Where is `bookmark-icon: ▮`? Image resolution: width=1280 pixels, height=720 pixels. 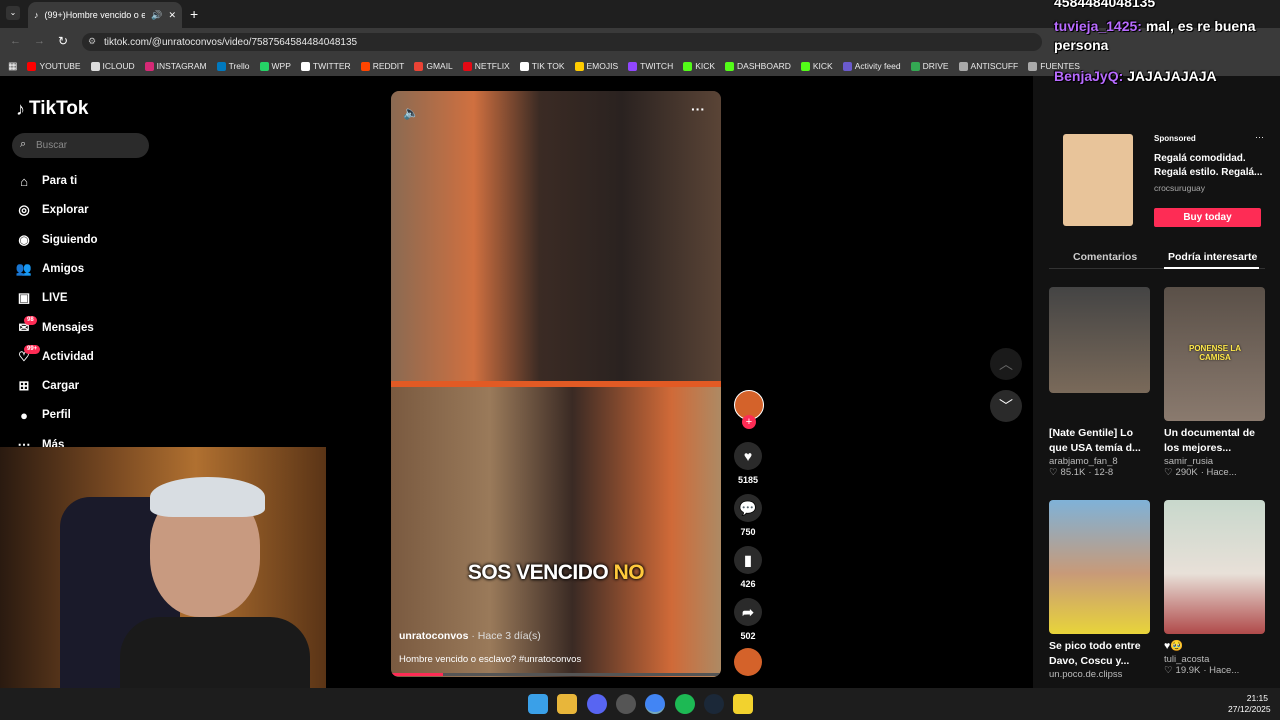 bookmark-icon: ▮ is located at coordinates (748, 560).